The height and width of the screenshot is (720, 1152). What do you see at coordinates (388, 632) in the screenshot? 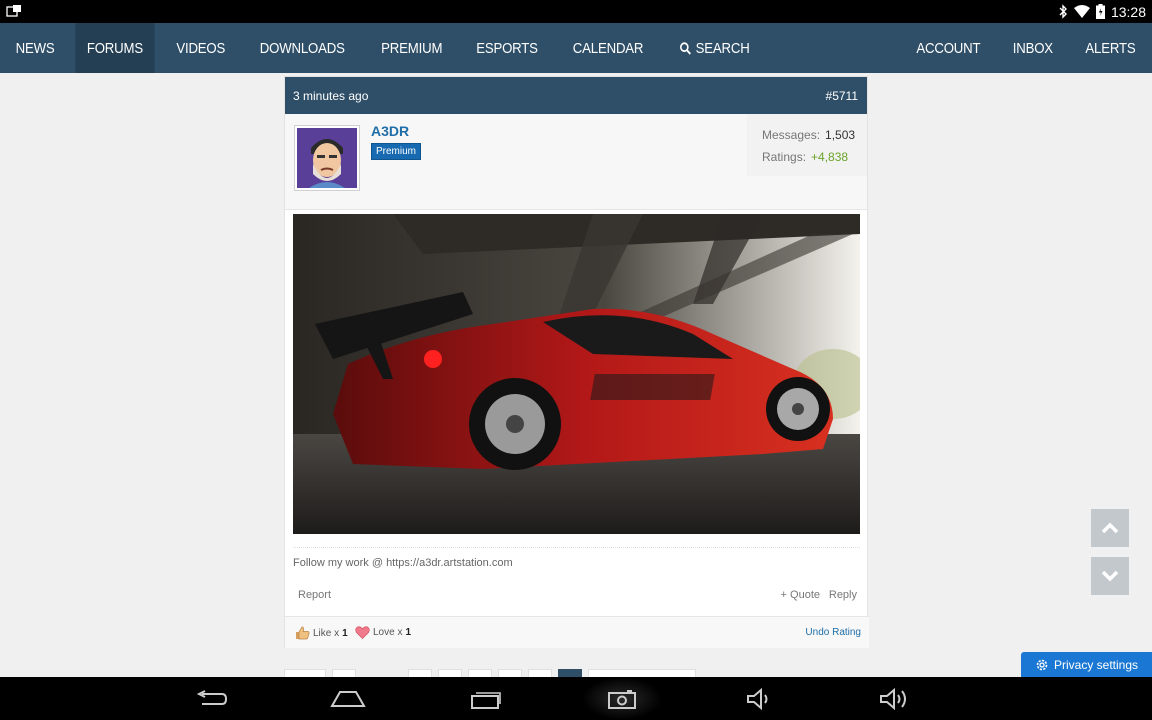
I see `love-label: Love x` at bounding box center [388, 632].